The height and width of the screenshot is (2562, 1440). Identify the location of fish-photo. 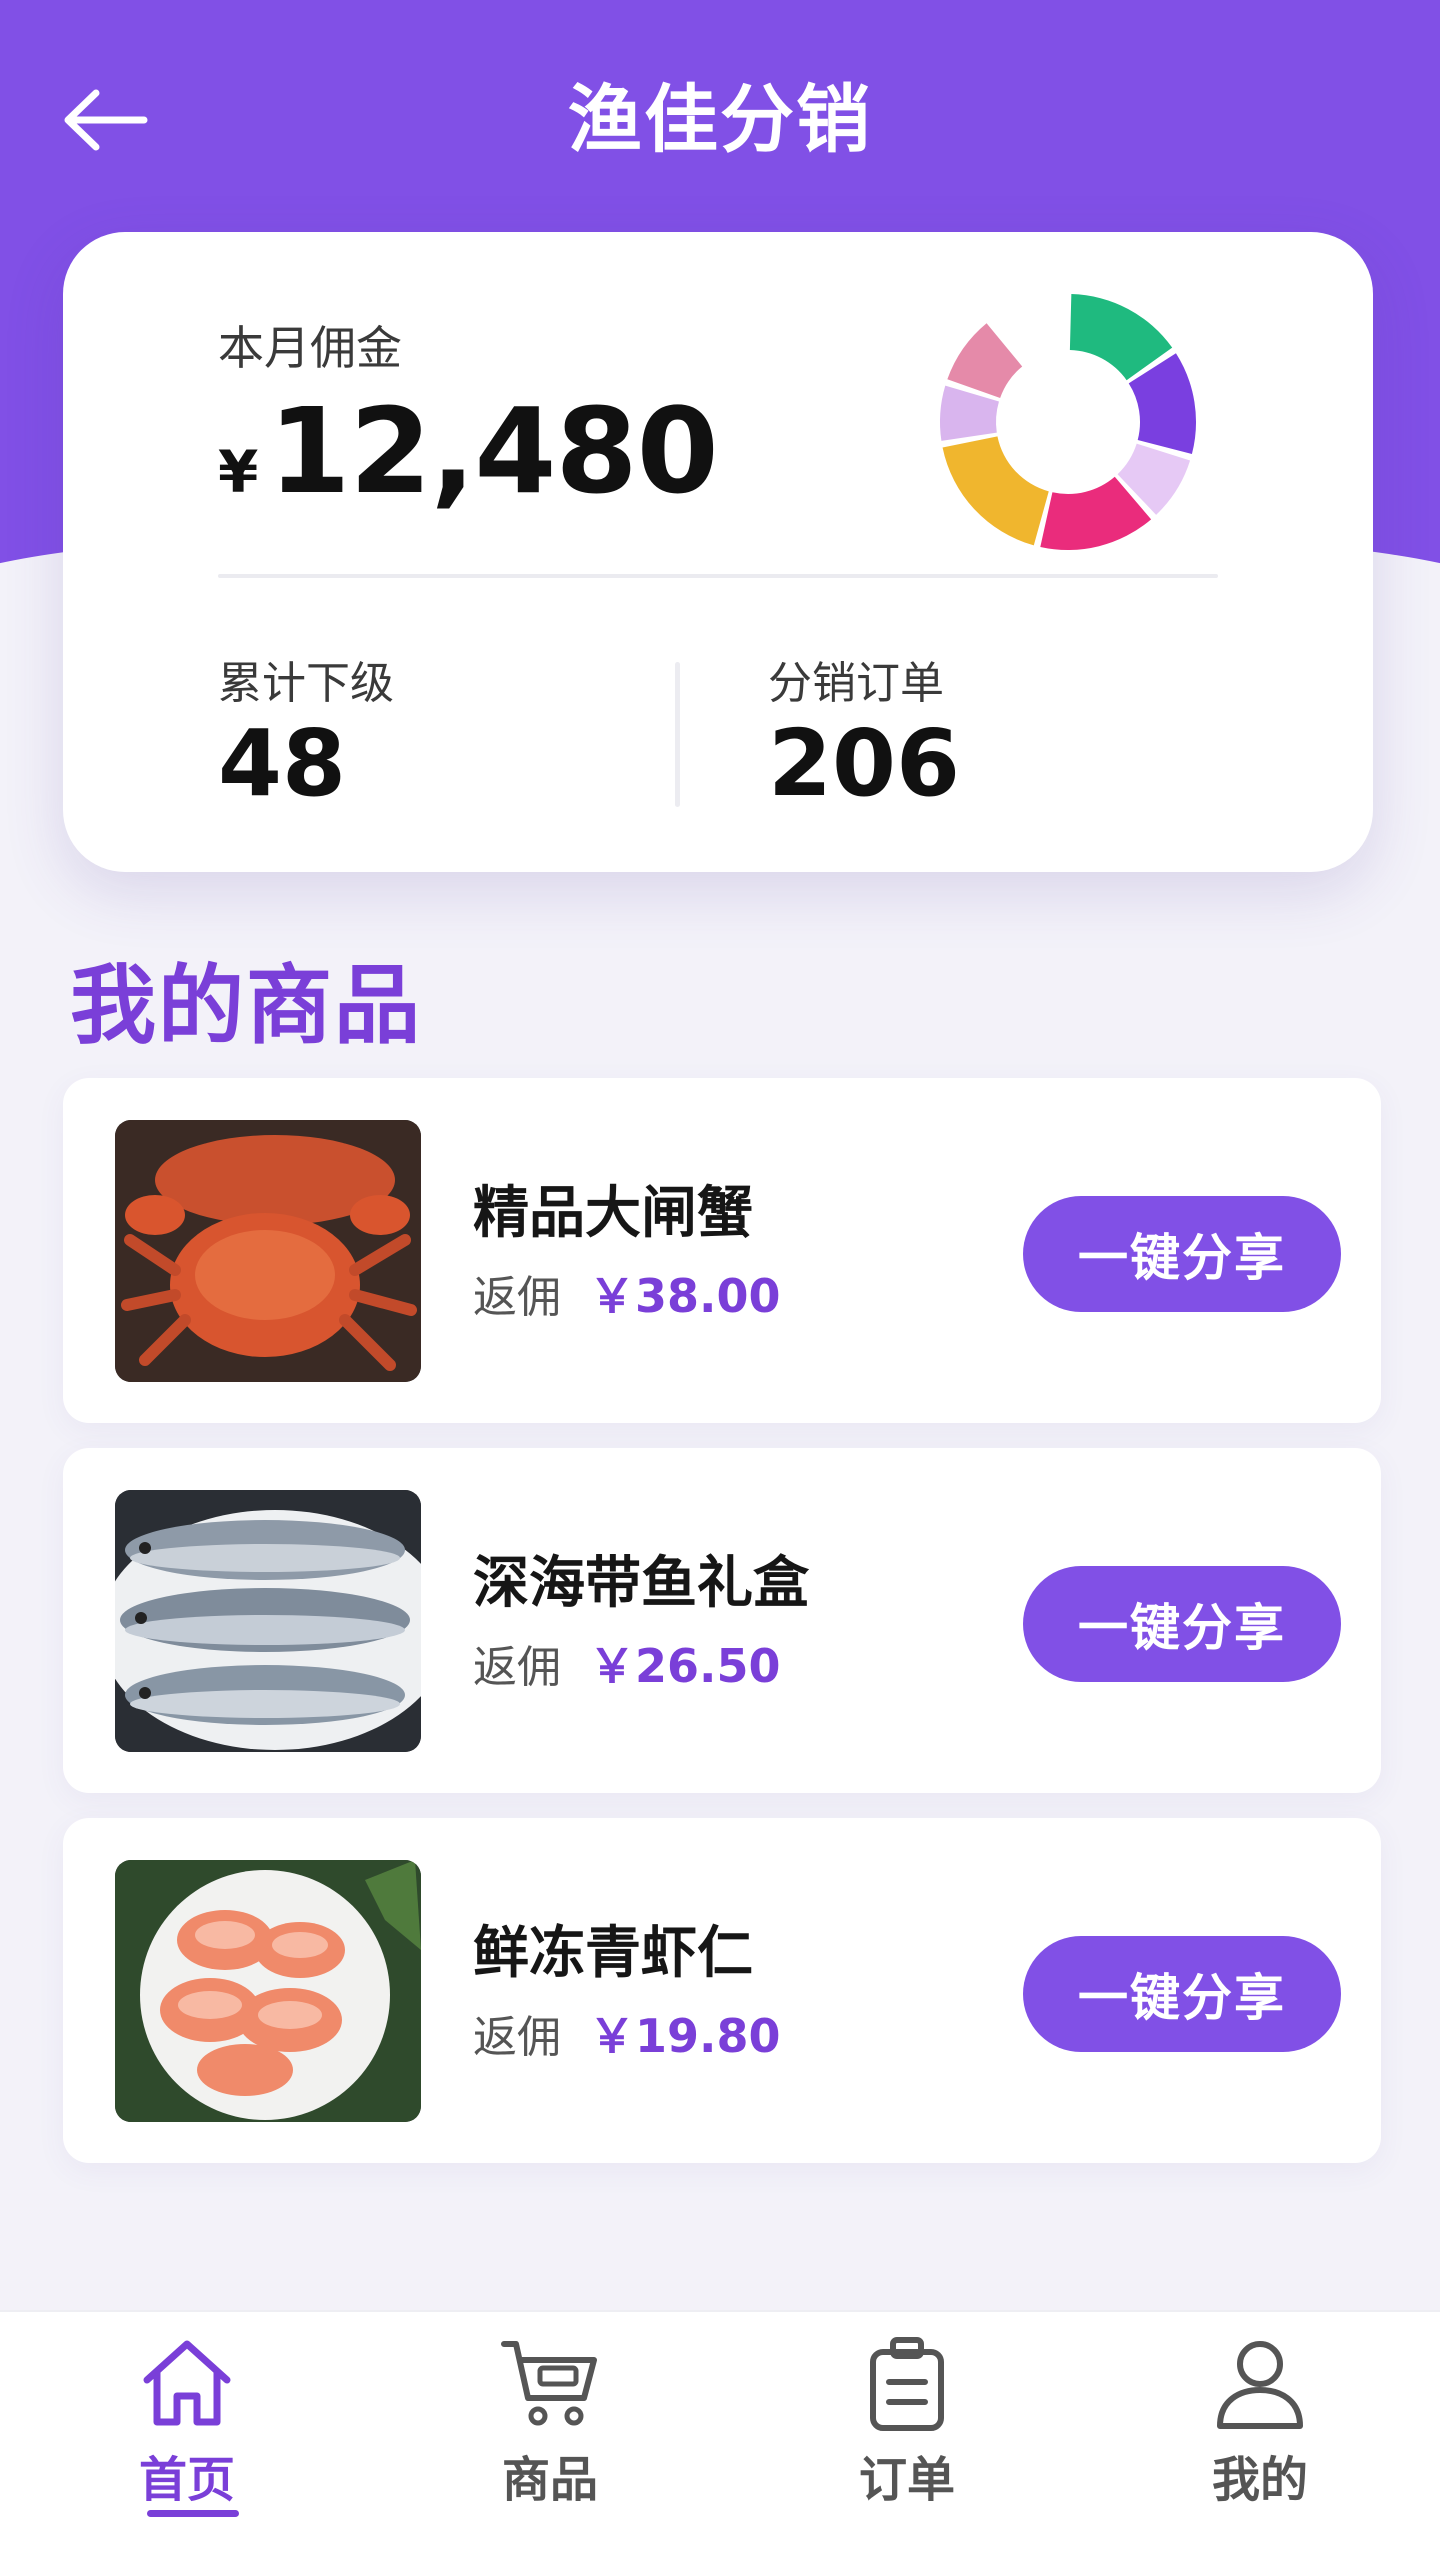
(268, 1621).